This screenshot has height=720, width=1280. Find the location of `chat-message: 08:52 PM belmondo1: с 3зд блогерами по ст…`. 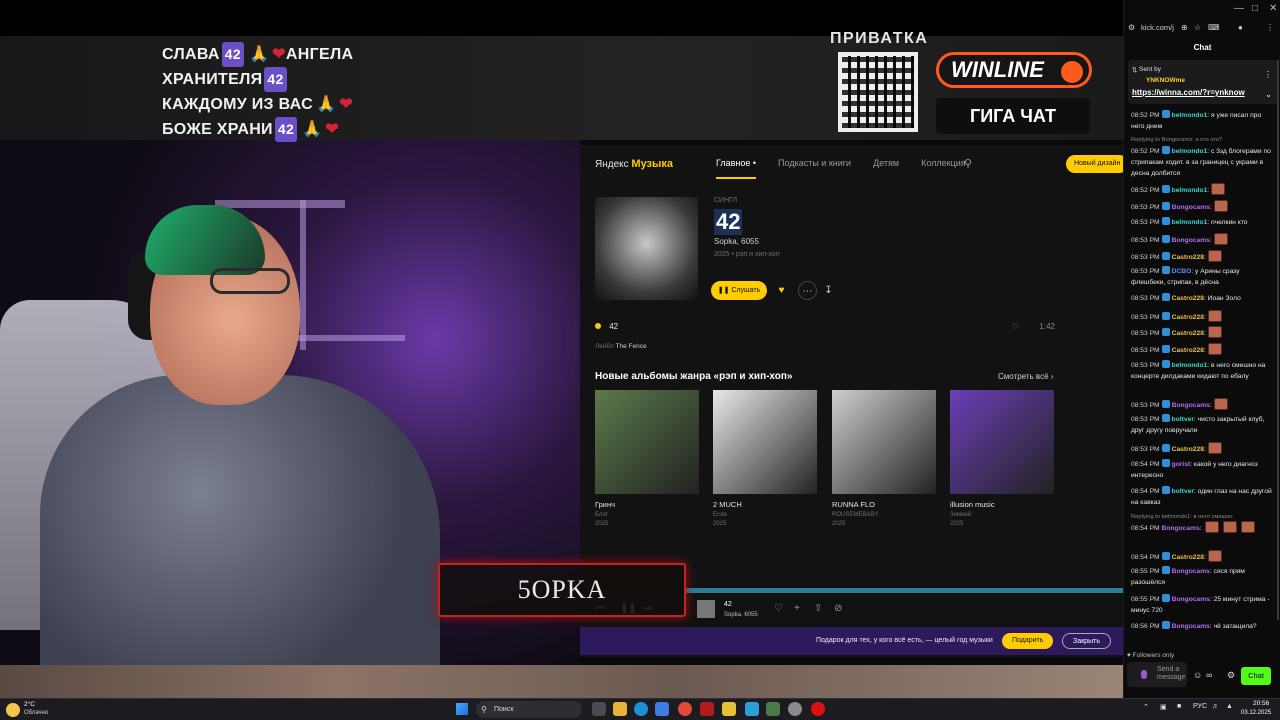

chat-message: 08:52 PM belmondo1: с 3зд блогерами по ст… is located at coordinates (1202, 162).